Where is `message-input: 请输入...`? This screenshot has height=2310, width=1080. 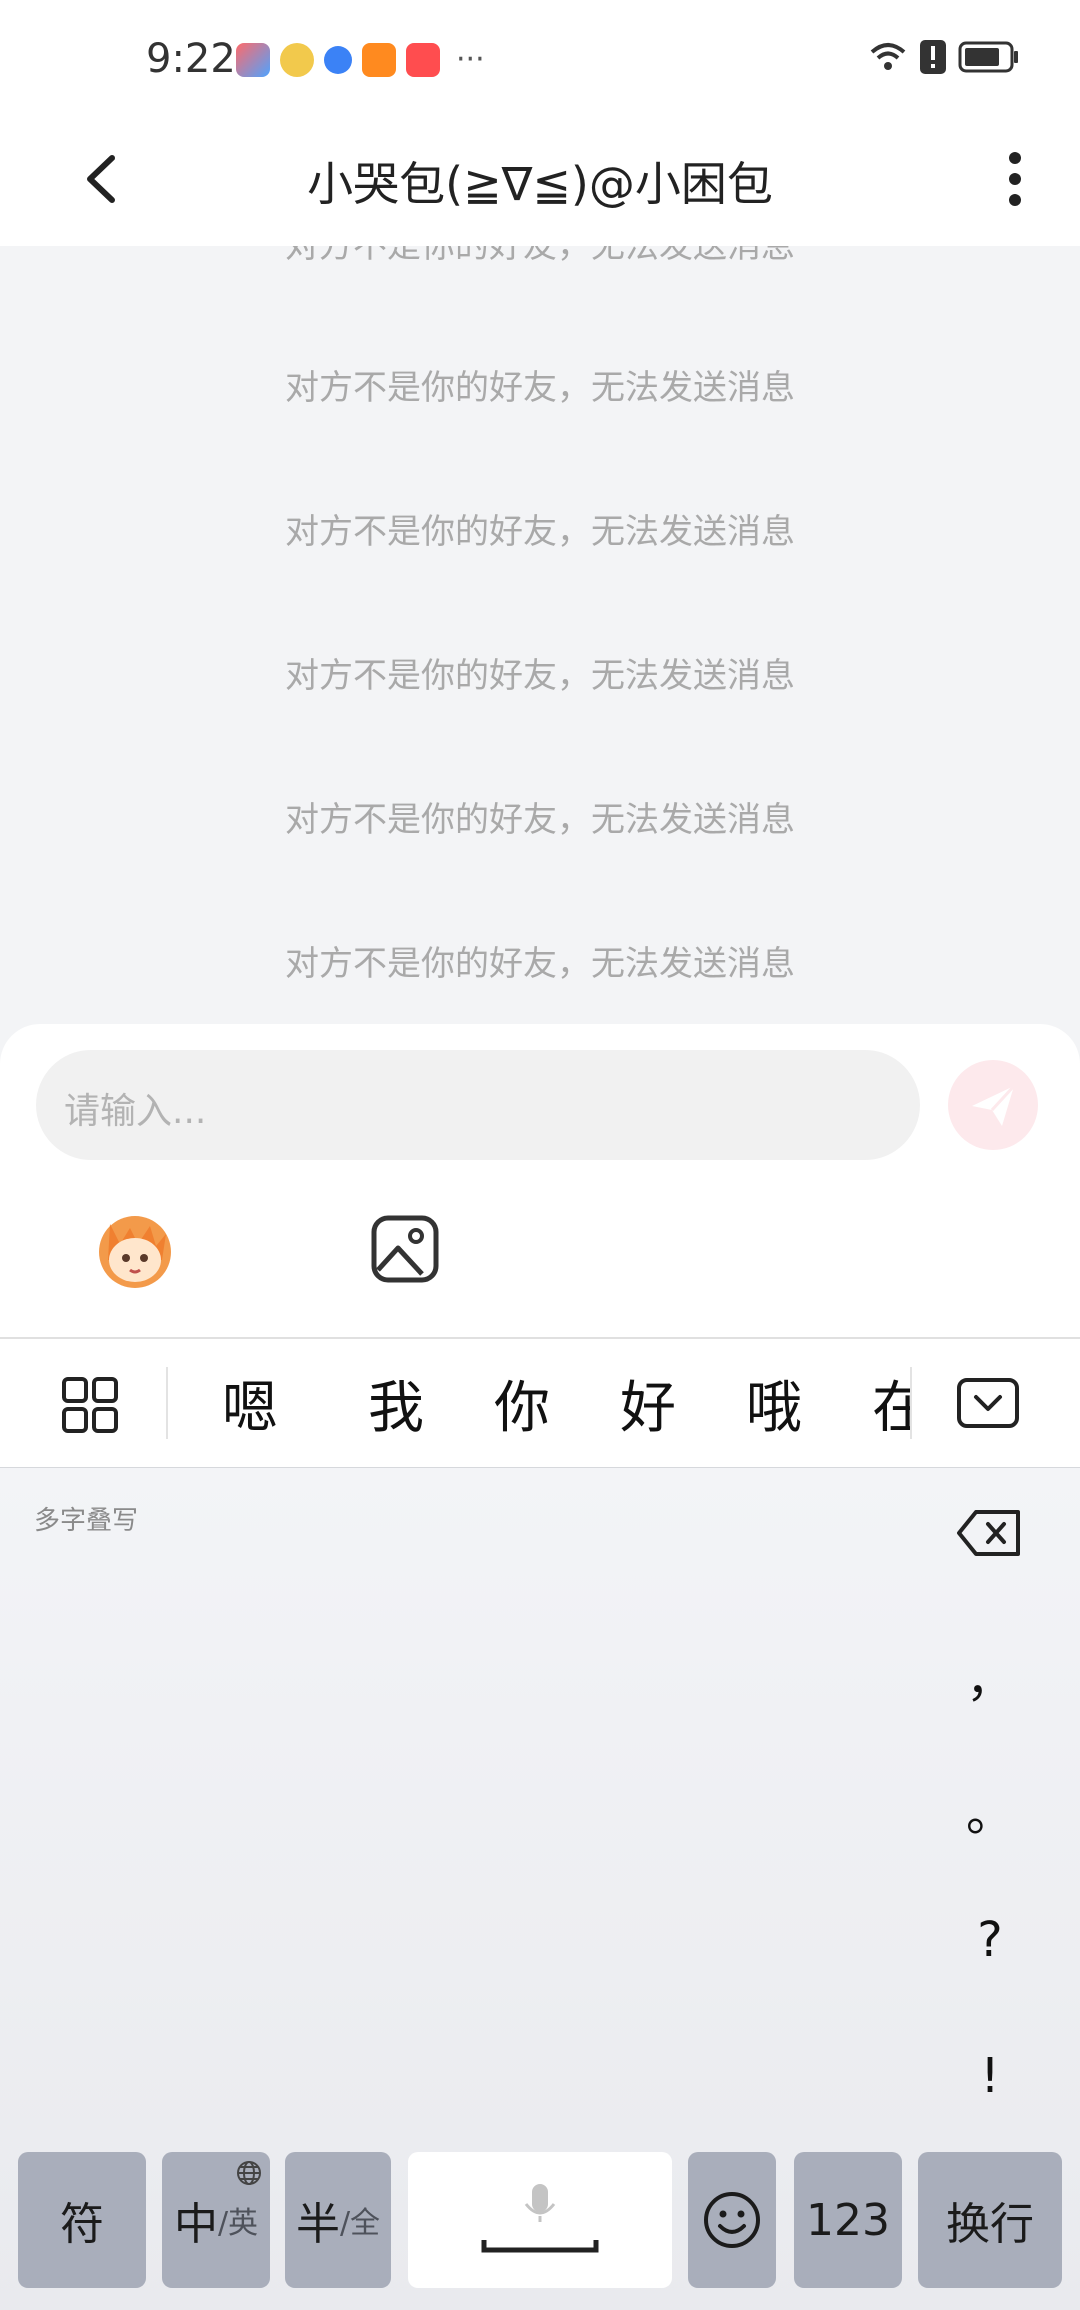
message-input: 请输入... is located at coordinates (478, 1105).